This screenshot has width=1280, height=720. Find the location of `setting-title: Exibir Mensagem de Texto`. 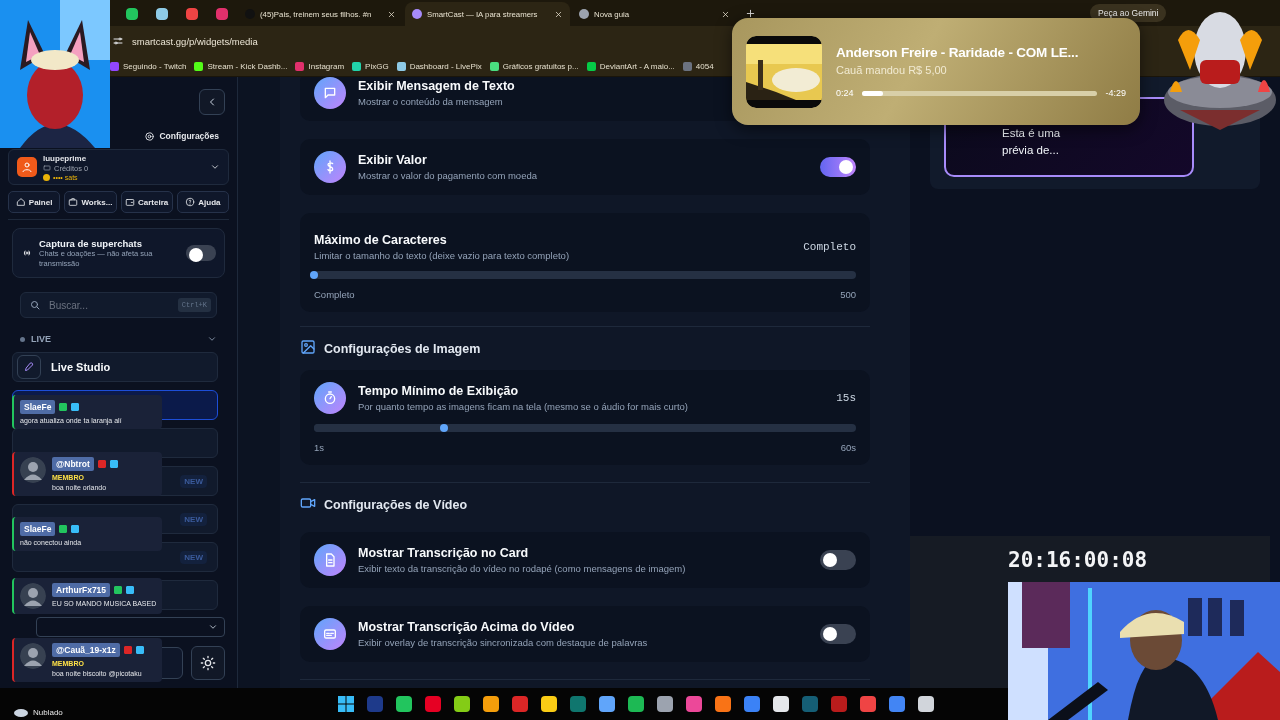

setting-title: Exibir Mensagem de Texto is located at coordinates (436, 86).